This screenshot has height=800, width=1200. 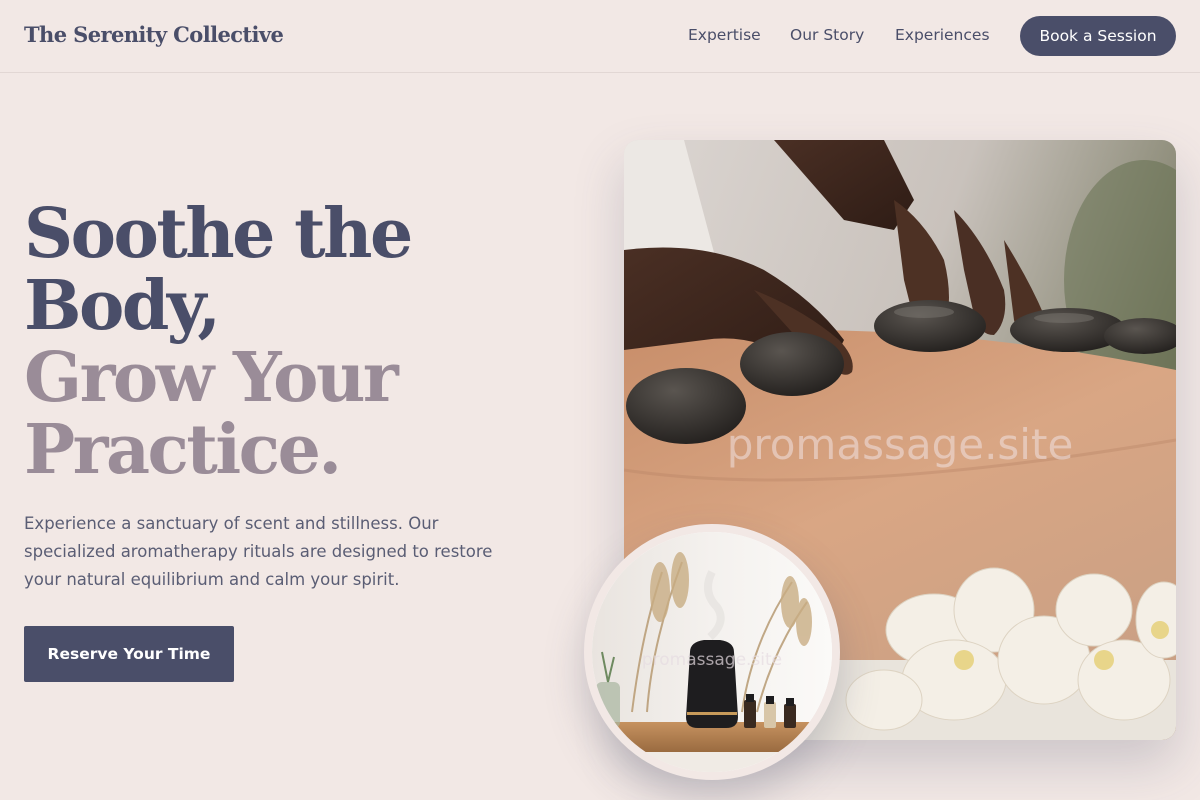 What do you see at coordinates (724, 35) in the screenshot?
I see `nav-link-expertise: Expertise` at bounding box center [724, 35].